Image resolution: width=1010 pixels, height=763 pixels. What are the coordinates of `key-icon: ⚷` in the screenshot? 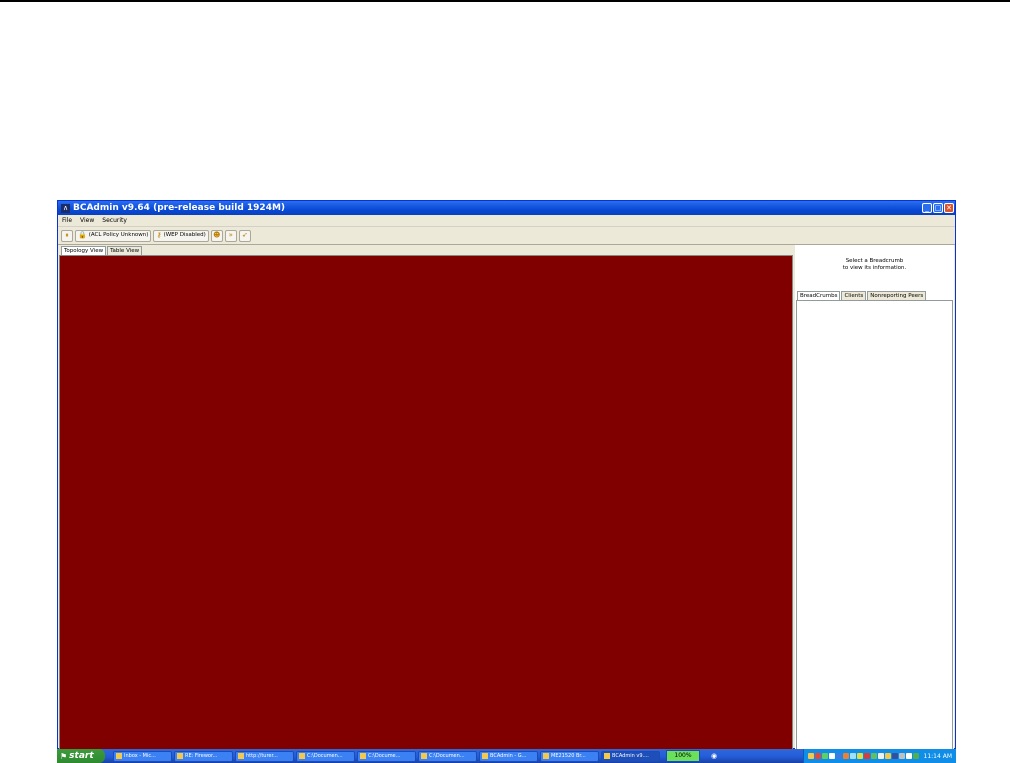 It's located at (159, 235).